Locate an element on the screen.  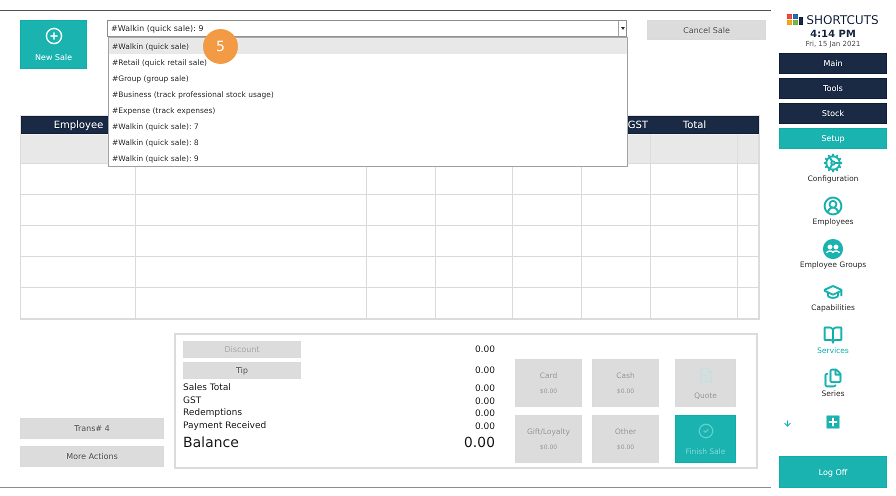
nav-button: Tools is located at coordinates (833, 88).